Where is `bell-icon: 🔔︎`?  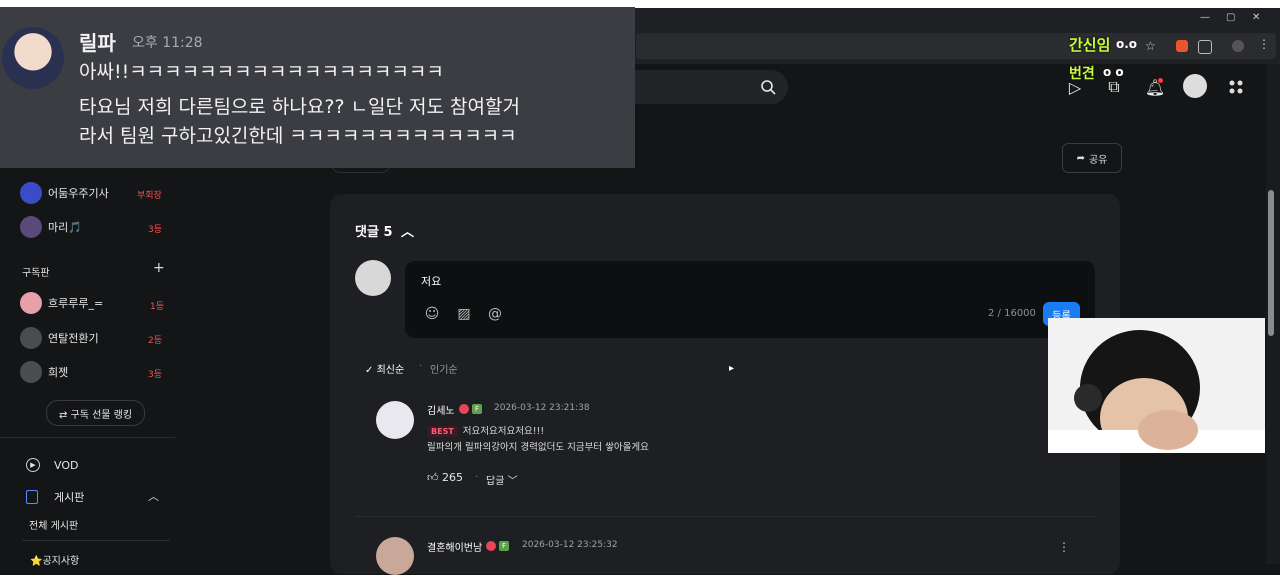
bell-icon: 🔔︎ is located at coordinates (1155, 87).